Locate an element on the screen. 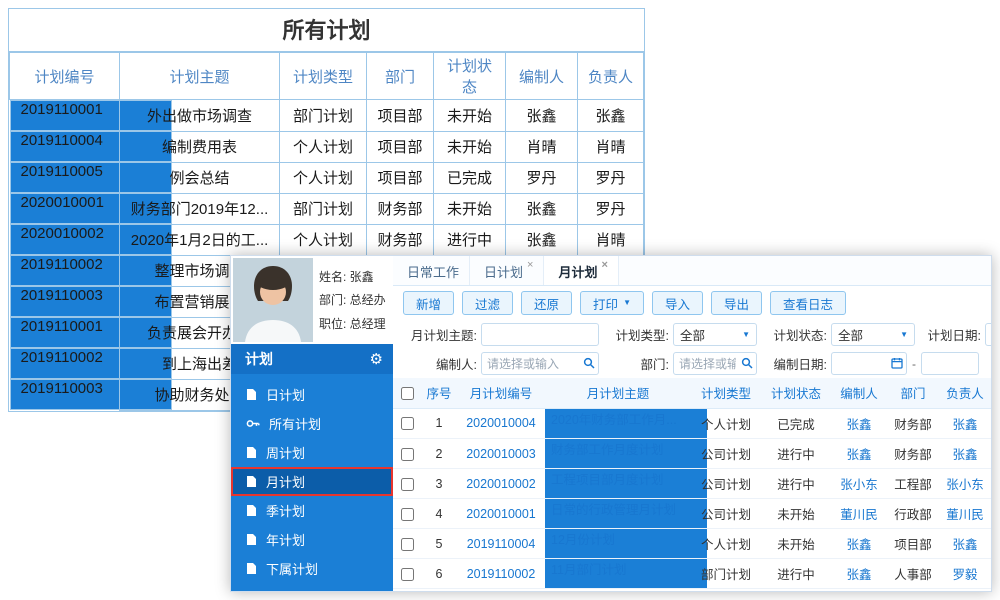 This screenshot has width=1000, height=600. sidebar-item-month-plan: 月计划 is located at coordinates (312, 481).